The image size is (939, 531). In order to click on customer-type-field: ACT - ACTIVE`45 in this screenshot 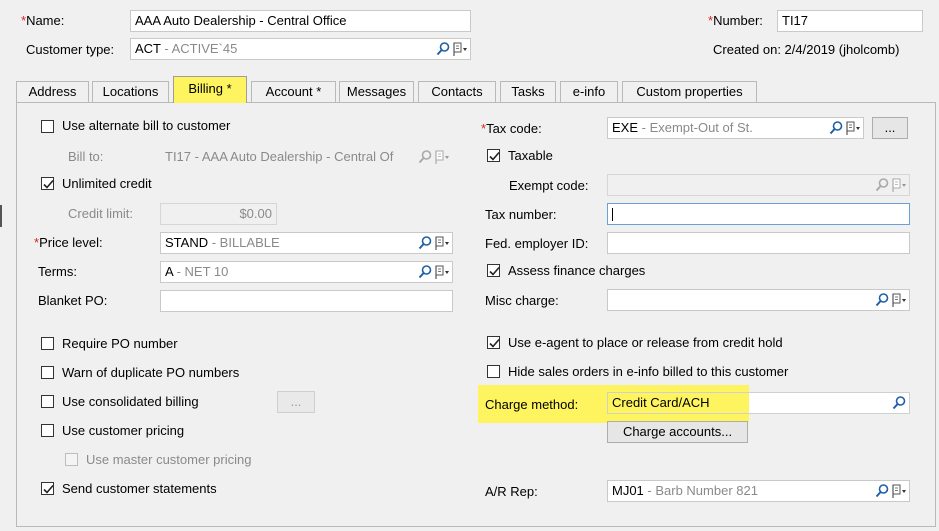, I will do `click(300, 49)`.